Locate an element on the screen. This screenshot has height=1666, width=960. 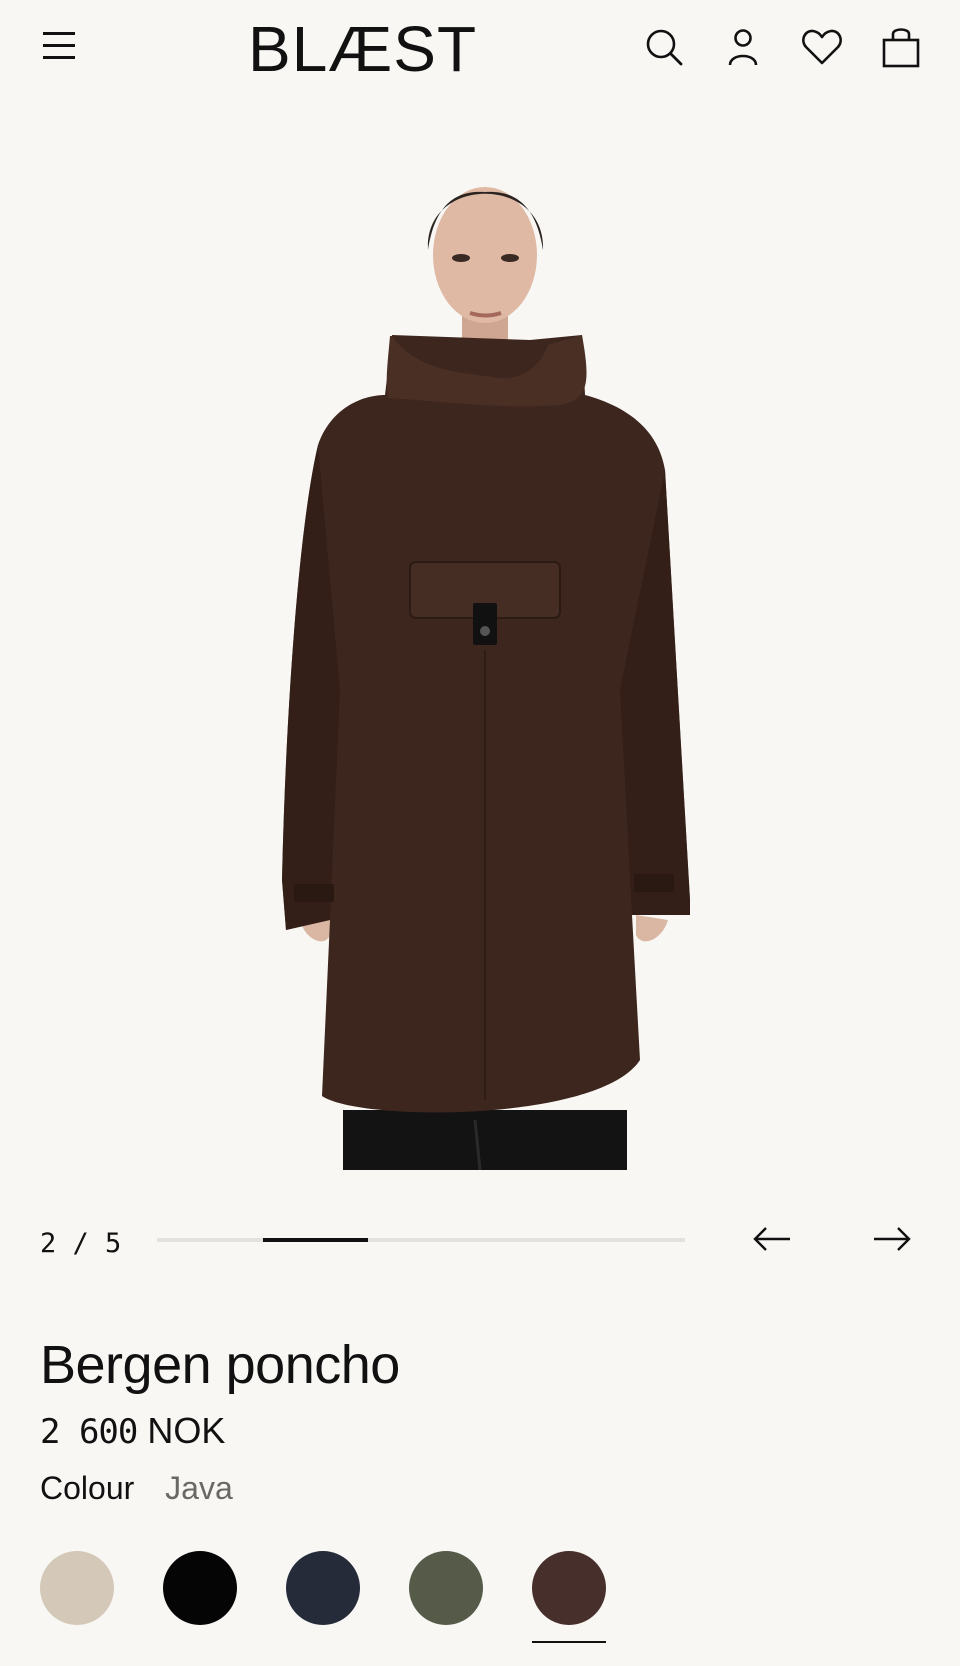
product-title: Bergen poncho is located at coordinates (220, 1365).